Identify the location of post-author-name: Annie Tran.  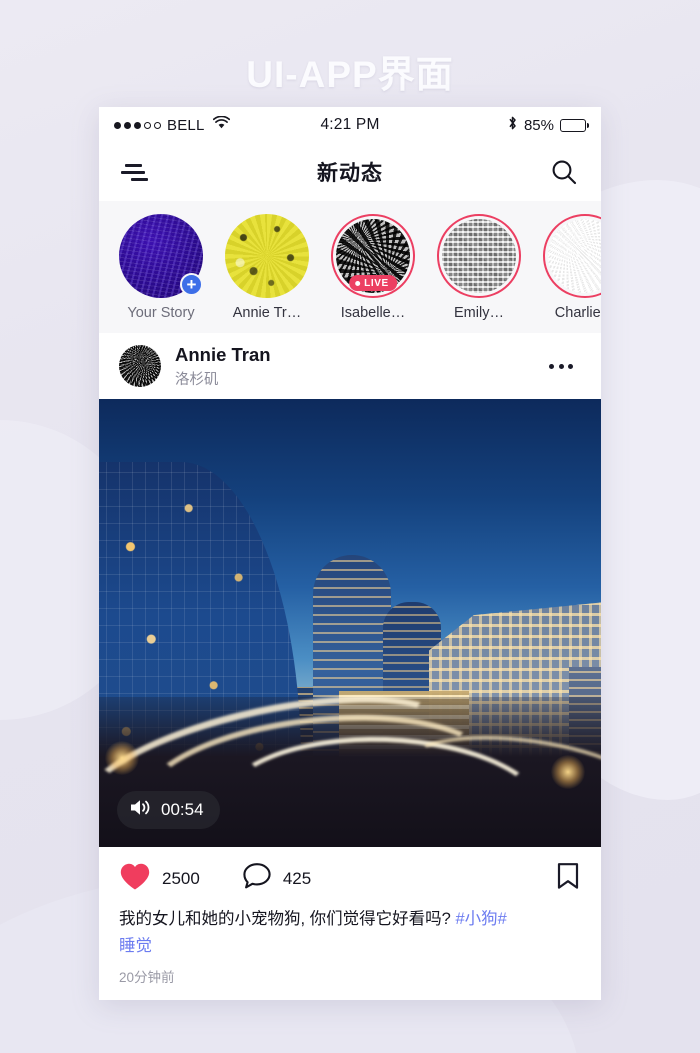
(351, 354).